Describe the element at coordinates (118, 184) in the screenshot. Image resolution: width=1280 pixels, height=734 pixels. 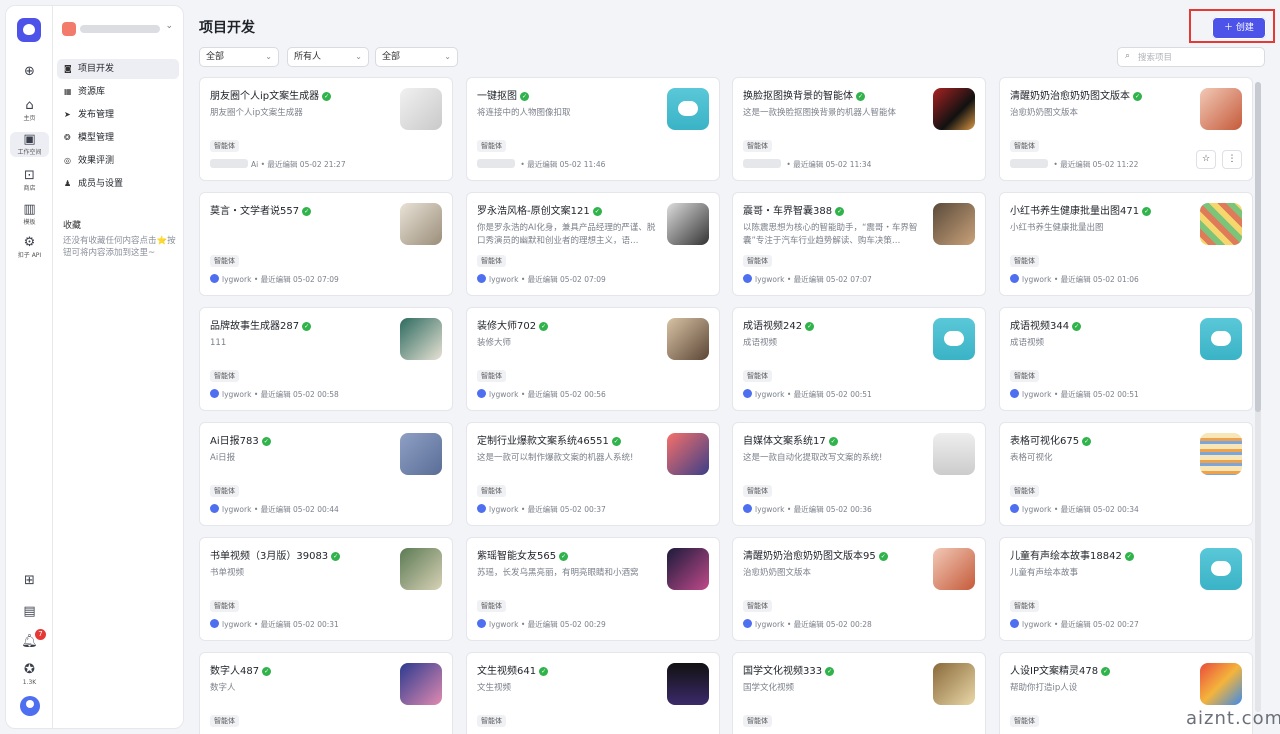
I see `nav-members: ♟ 成员与设置` at that location.